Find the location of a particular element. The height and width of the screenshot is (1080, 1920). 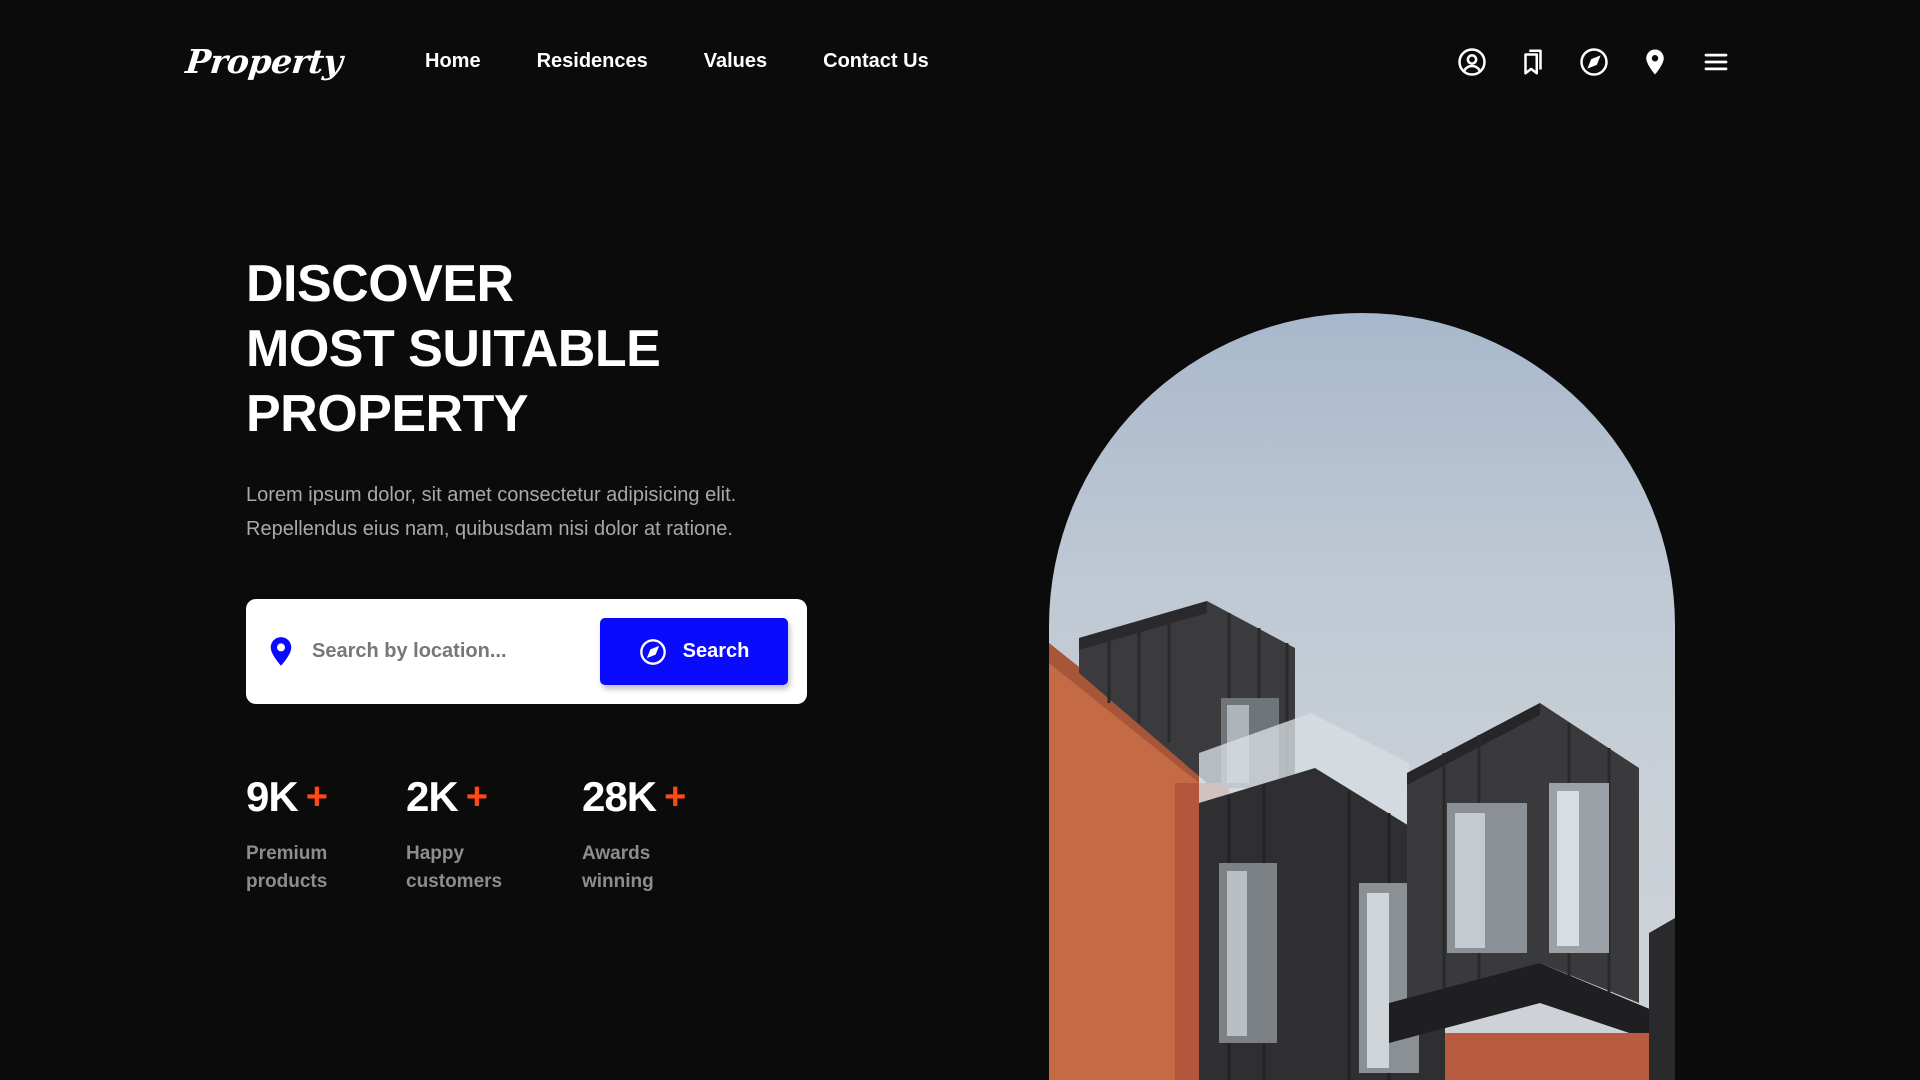

user-circle-icon is located at coordinates (1472, 62).